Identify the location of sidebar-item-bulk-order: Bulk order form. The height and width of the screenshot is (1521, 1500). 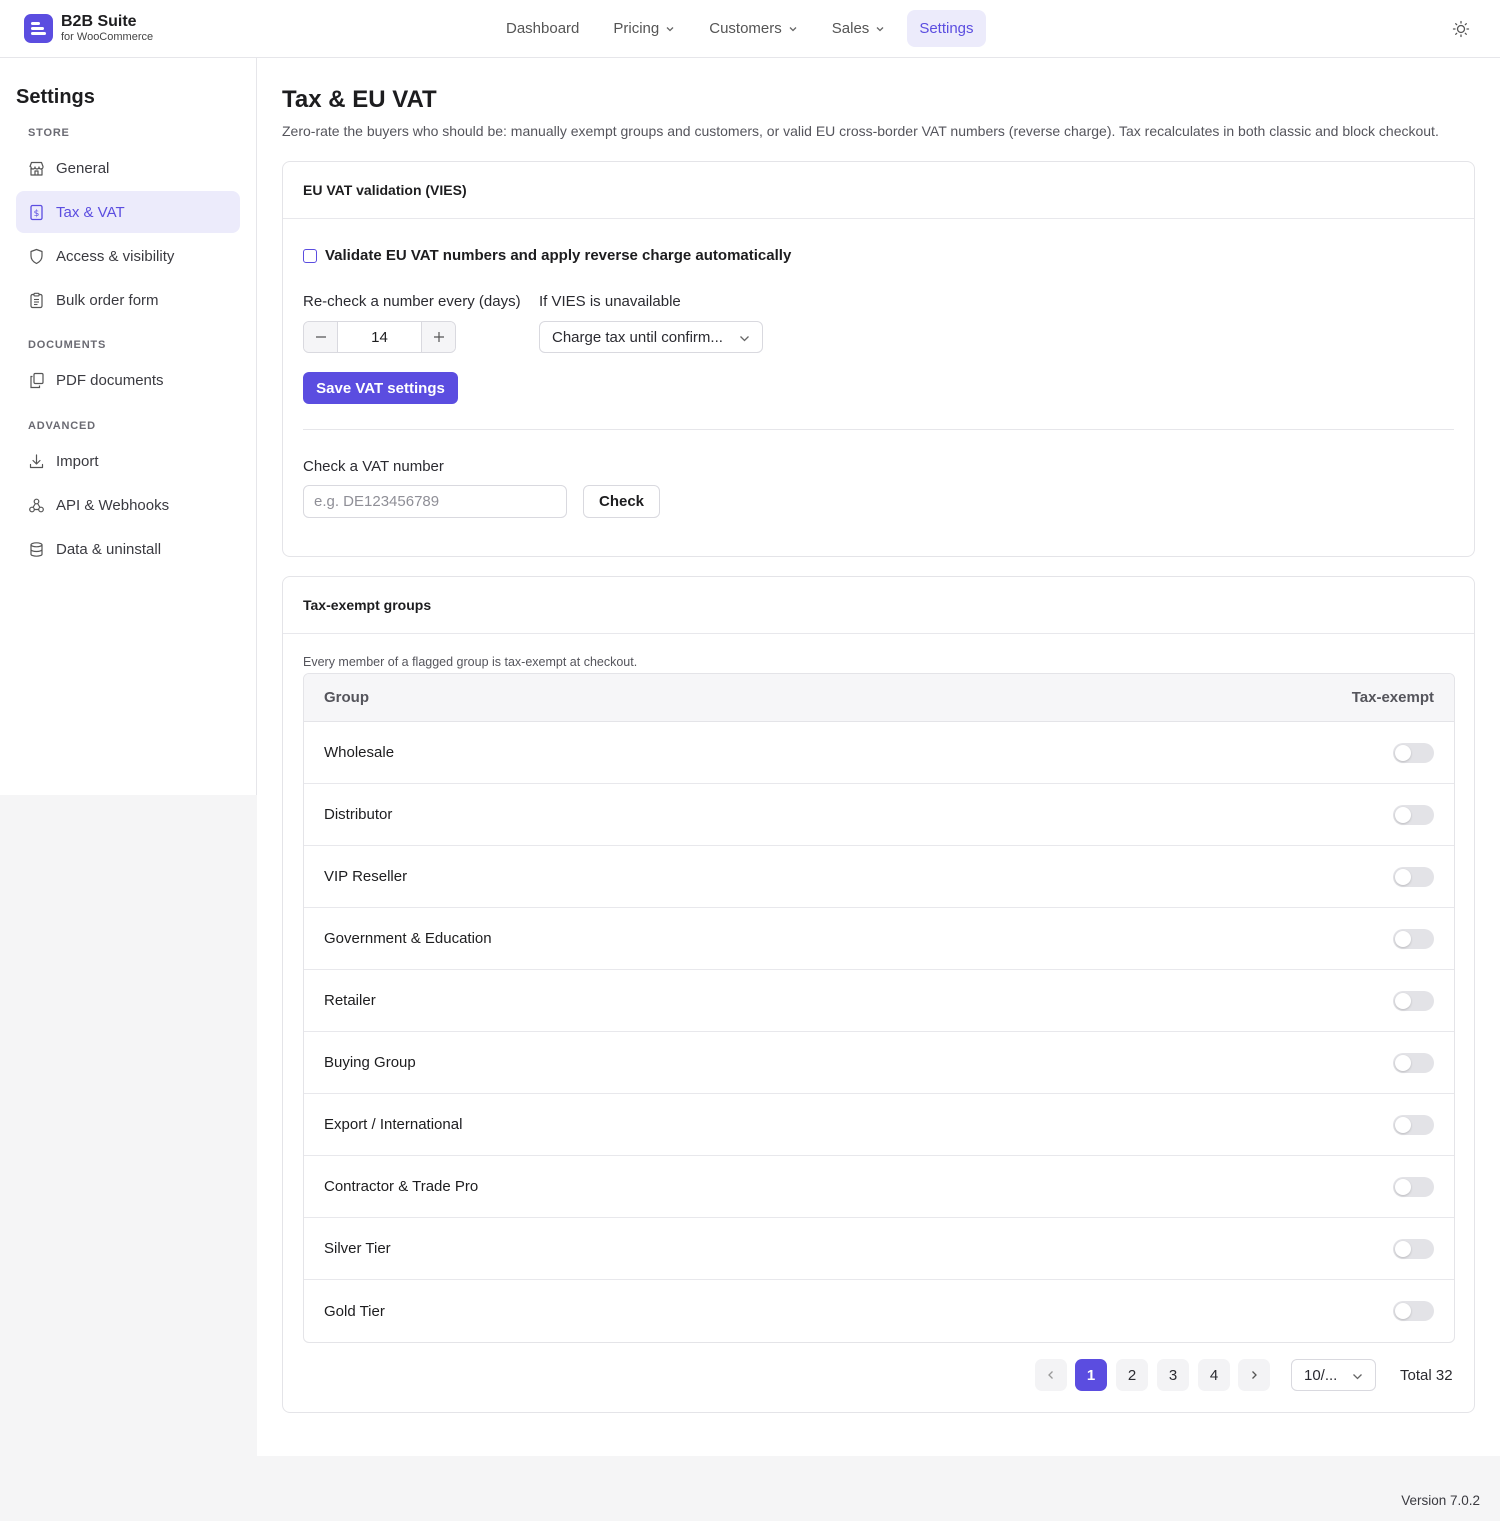
(128, 300).